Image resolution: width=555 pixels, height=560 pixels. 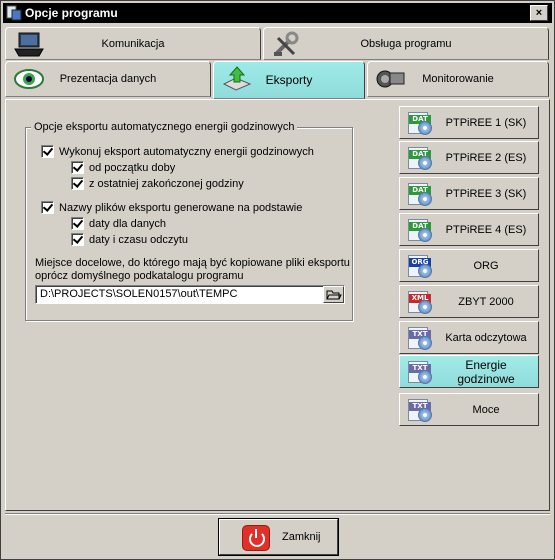 I want to click on export-format-button: TXT Energie godzinowe, so click(x=469, y=371).